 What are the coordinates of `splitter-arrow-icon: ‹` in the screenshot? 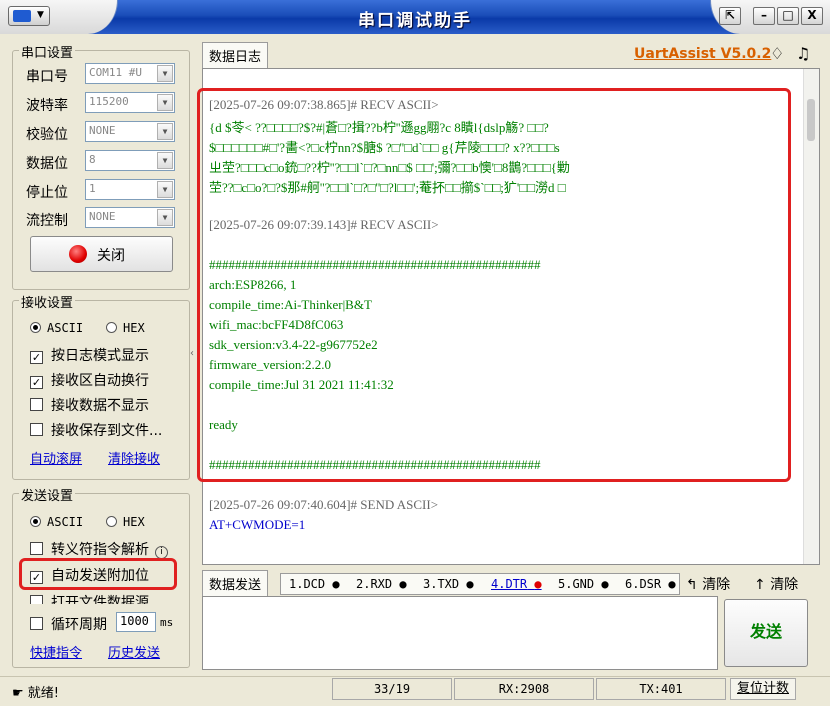 It's located at (192, 353).